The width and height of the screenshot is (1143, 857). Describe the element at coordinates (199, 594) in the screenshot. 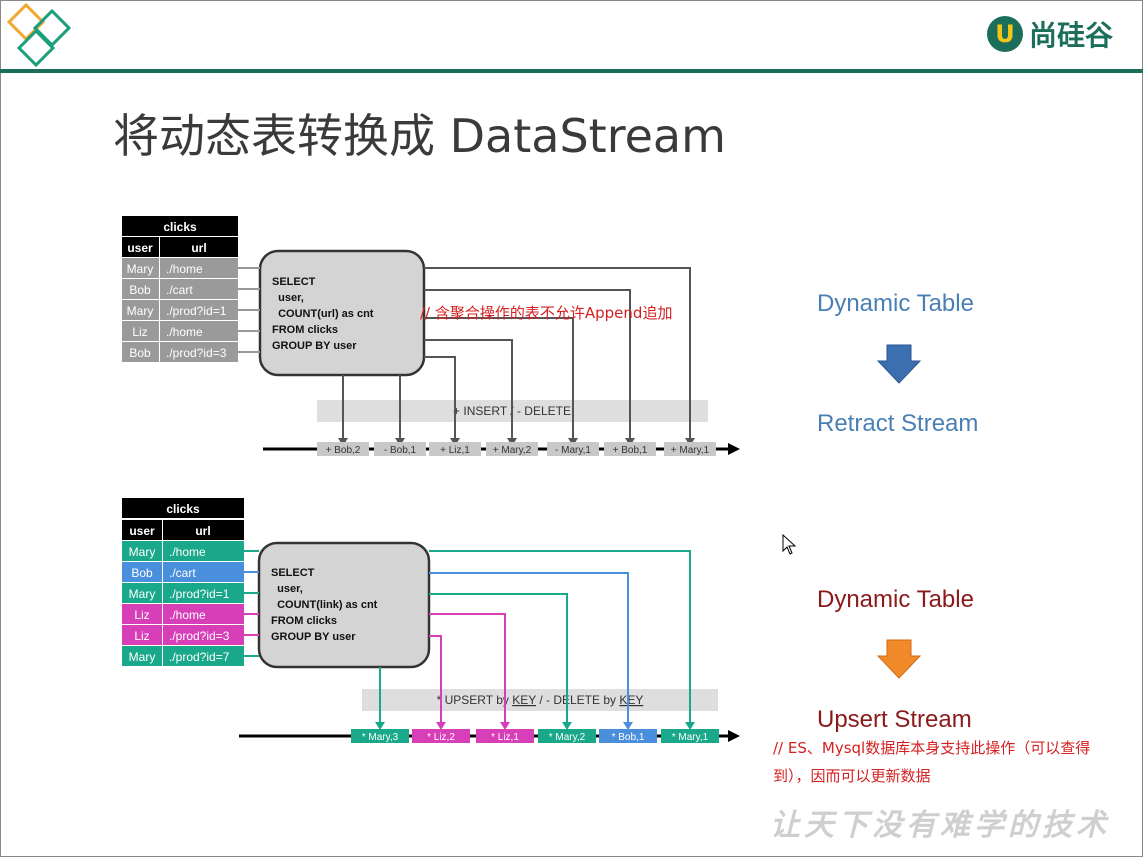

I see `cell-url: ./prod?id=1` at that location.